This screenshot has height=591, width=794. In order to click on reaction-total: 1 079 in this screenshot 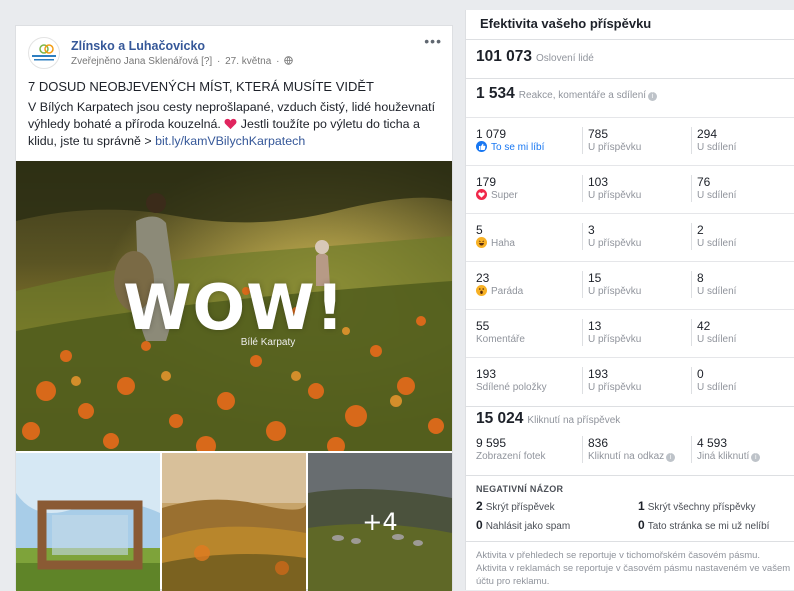, I will do `click(491, 134)`.